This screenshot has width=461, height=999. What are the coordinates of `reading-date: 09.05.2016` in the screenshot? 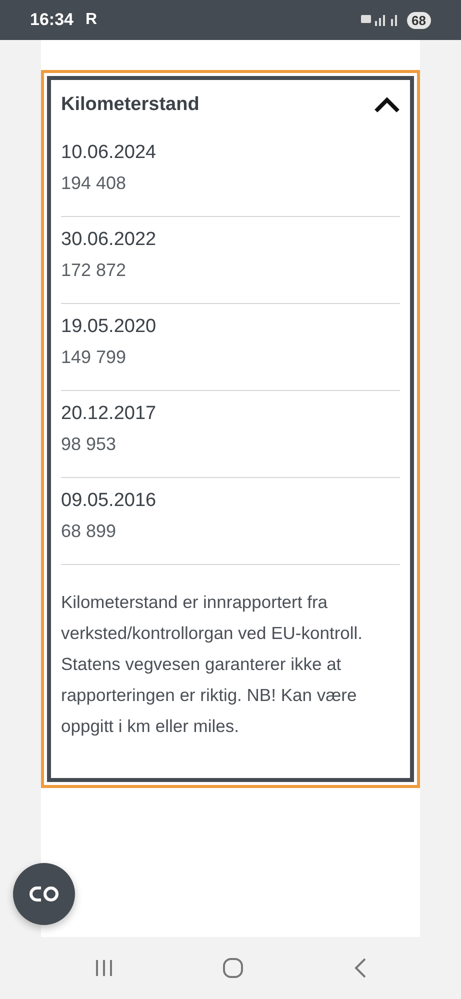 It's located at (109, 501).